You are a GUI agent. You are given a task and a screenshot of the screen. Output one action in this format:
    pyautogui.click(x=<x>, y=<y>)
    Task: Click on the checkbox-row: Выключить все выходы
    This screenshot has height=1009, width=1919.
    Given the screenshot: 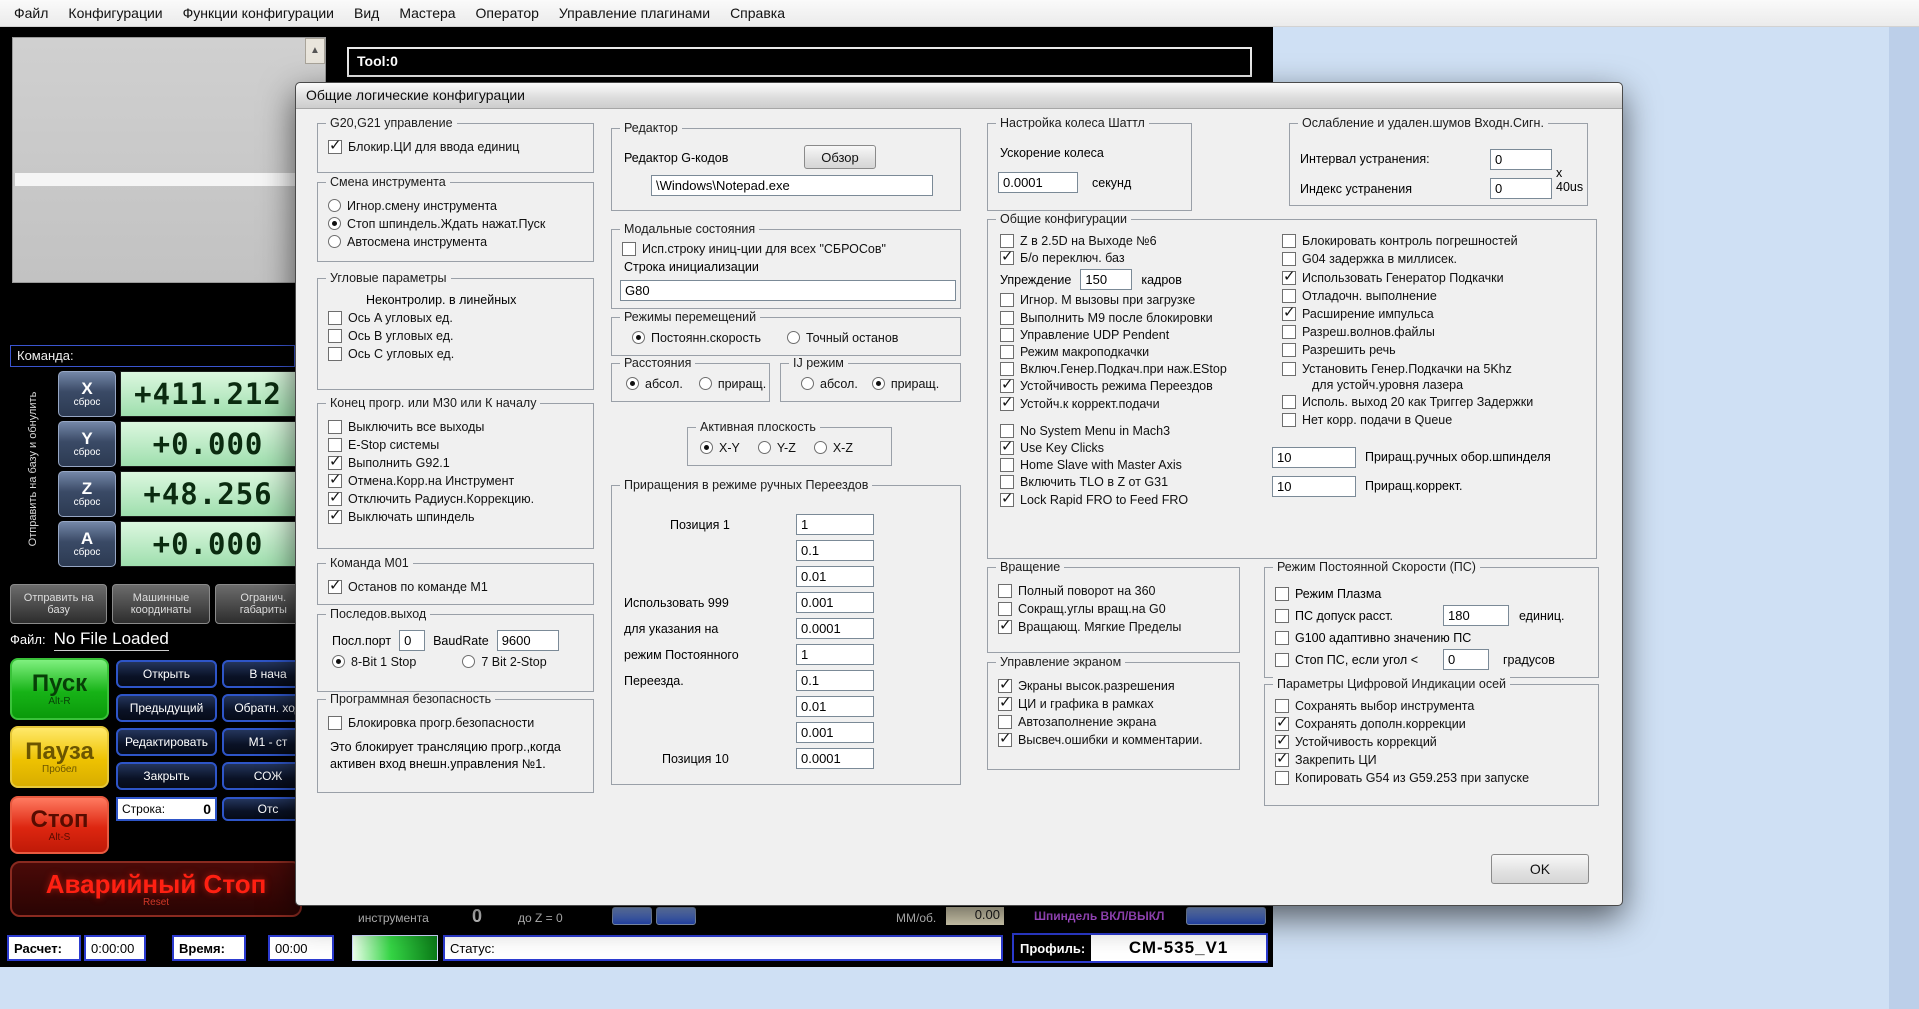 What is the action you would take?
    pyautogui.click(x=460, y=427)
    